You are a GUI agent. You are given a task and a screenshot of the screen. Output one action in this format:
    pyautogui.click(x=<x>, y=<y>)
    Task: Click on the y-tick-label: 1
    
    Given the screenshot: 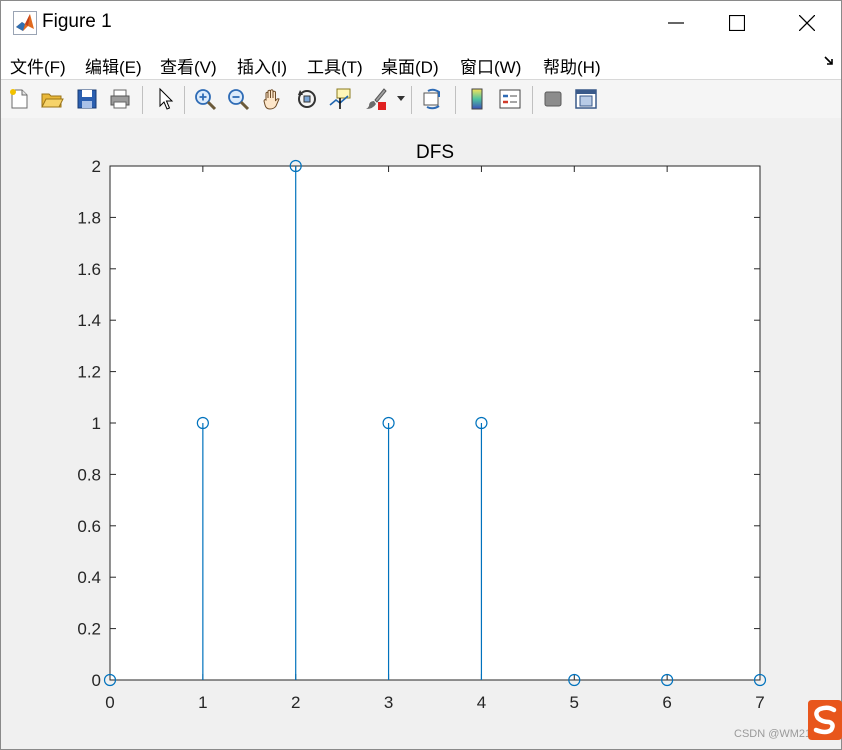 What is the action you would take?
    pyautogui.click(x=96, y=423)
    